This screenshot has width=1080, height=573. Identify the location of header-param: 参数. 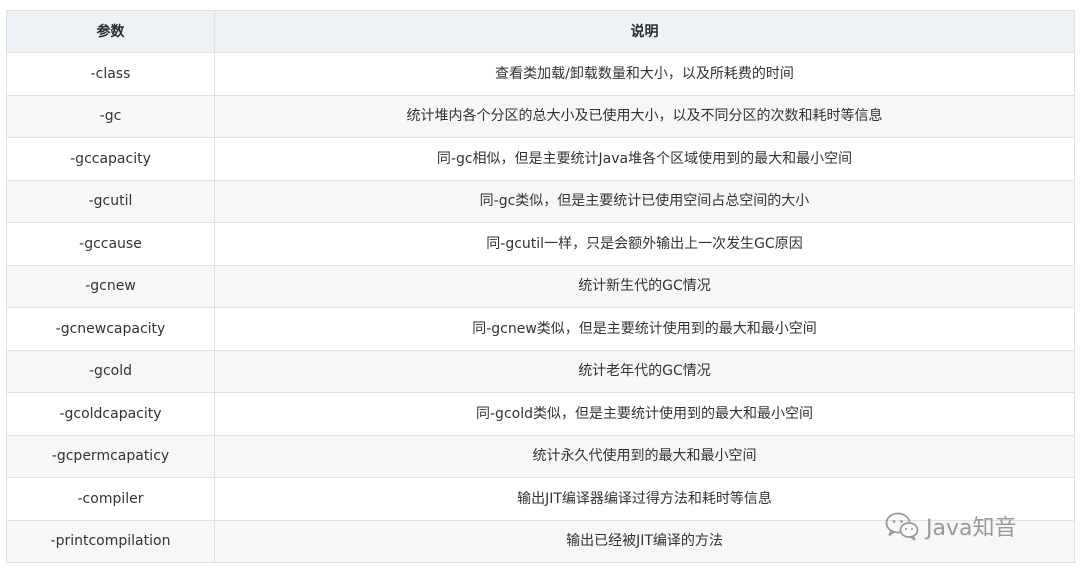
(110, 31).